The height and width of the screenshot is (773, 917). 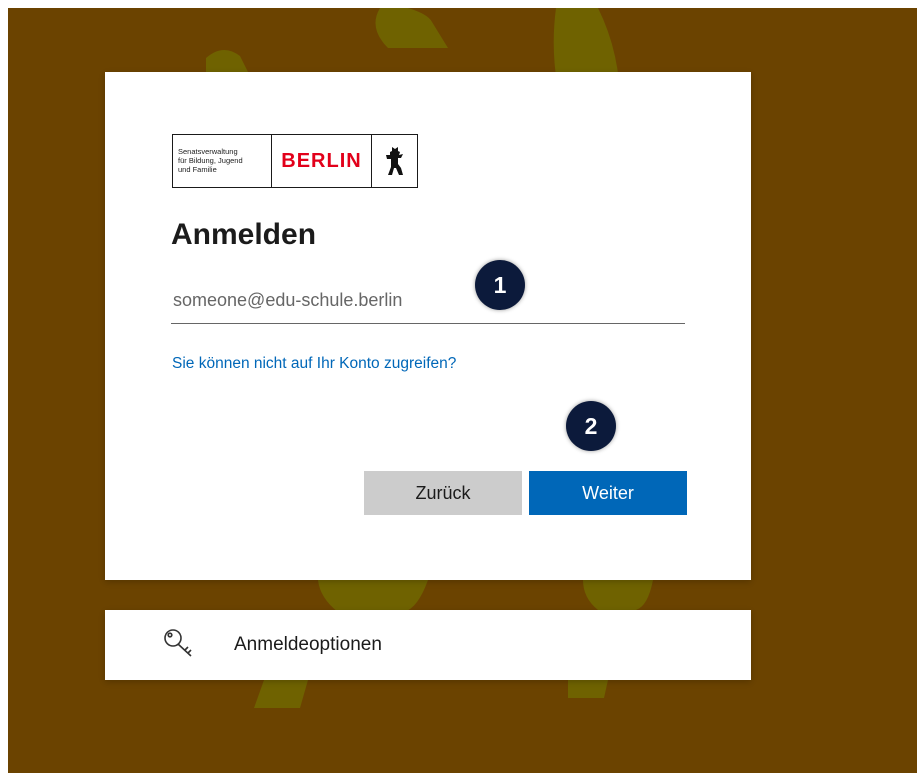 What do you see at coordinates (210, 160) in the screenshot?
I see `logo-org-line-2: für Bildung, Jugend` at bounding box center [210, 160].